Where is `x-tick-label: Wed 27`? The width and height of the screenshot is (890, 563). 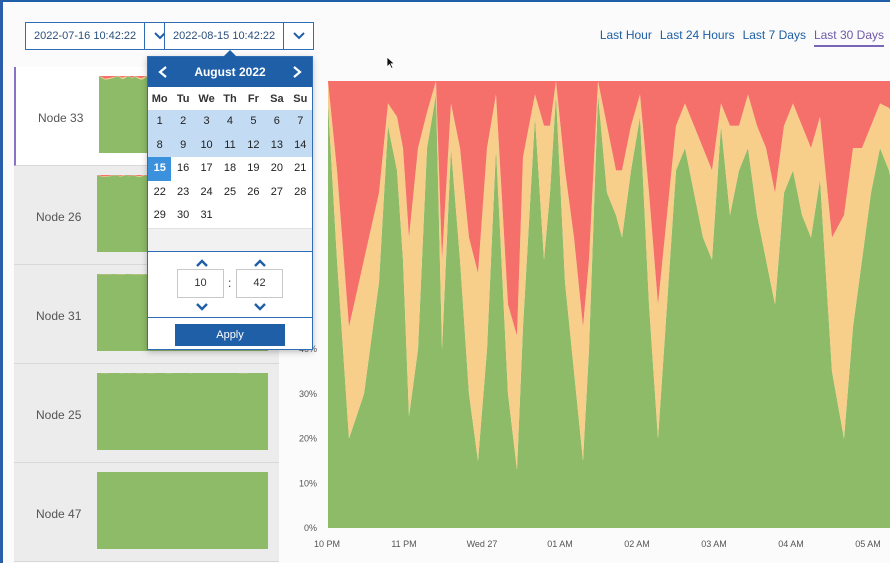 x-tick-label: Wed 27 is located at coordinates (482, 544).